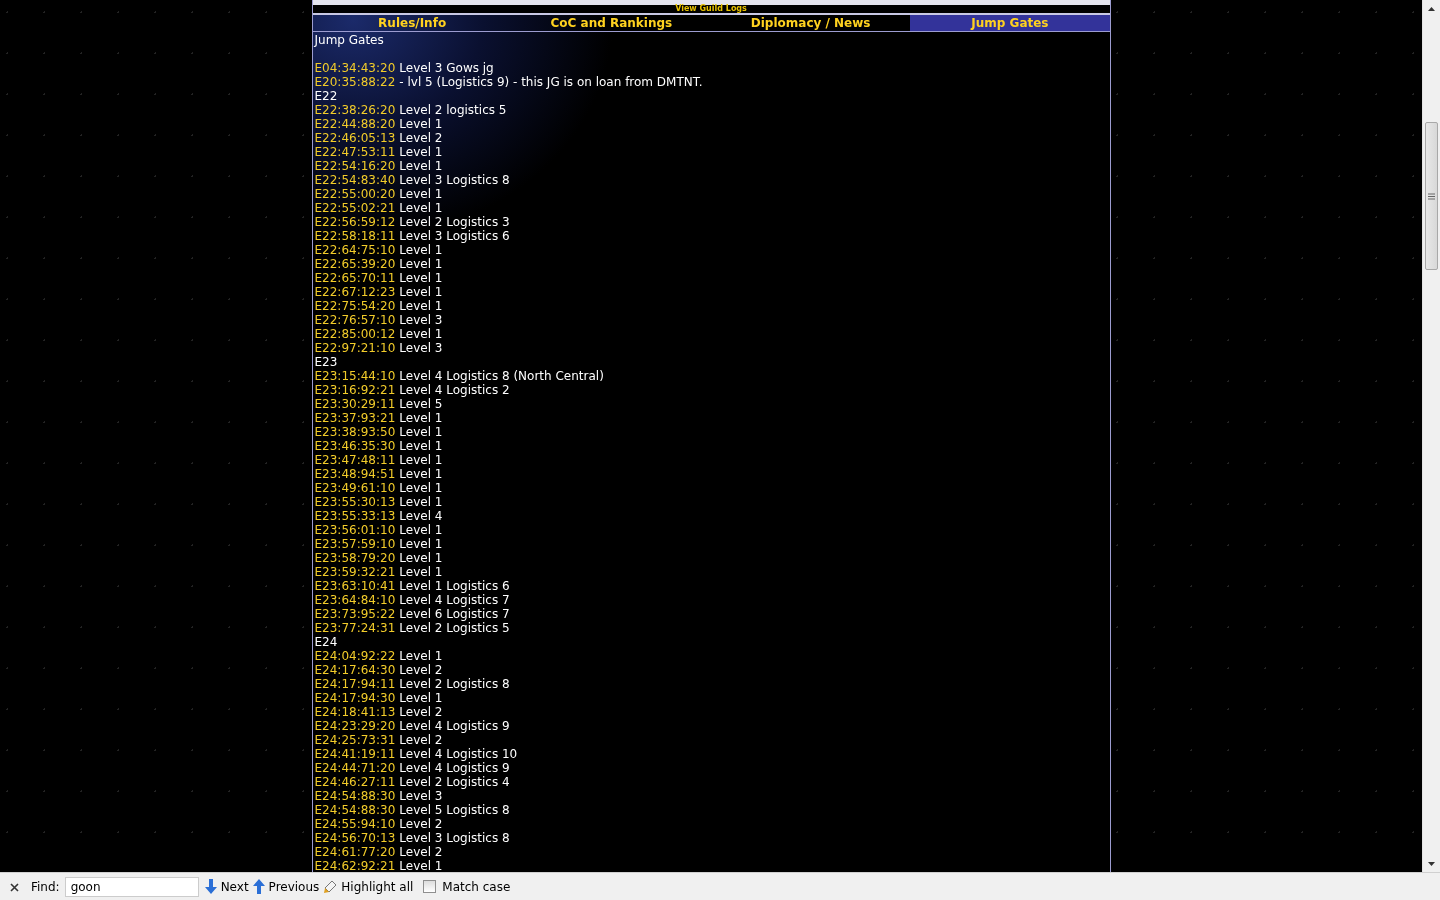 The width and height of the screenshot is (1440, 900). What do you see at coordinates (355, 740) in the screenshot?
I see `gate-coordinates: E24:25:73:31` at bounding box center [355, 740].